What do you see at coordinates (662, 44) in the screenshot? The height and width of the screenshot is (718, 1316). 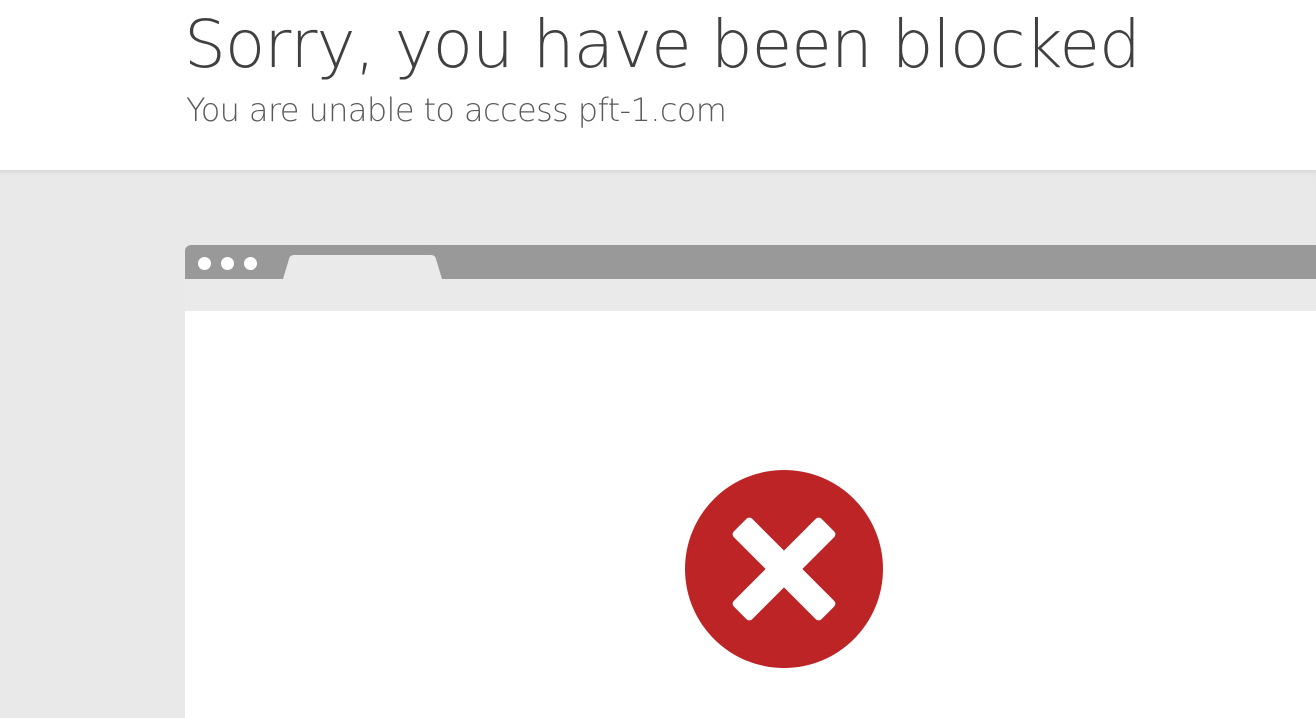 I see `page-title: Sorry, you have been blocked` at bounding box center [662, 44].